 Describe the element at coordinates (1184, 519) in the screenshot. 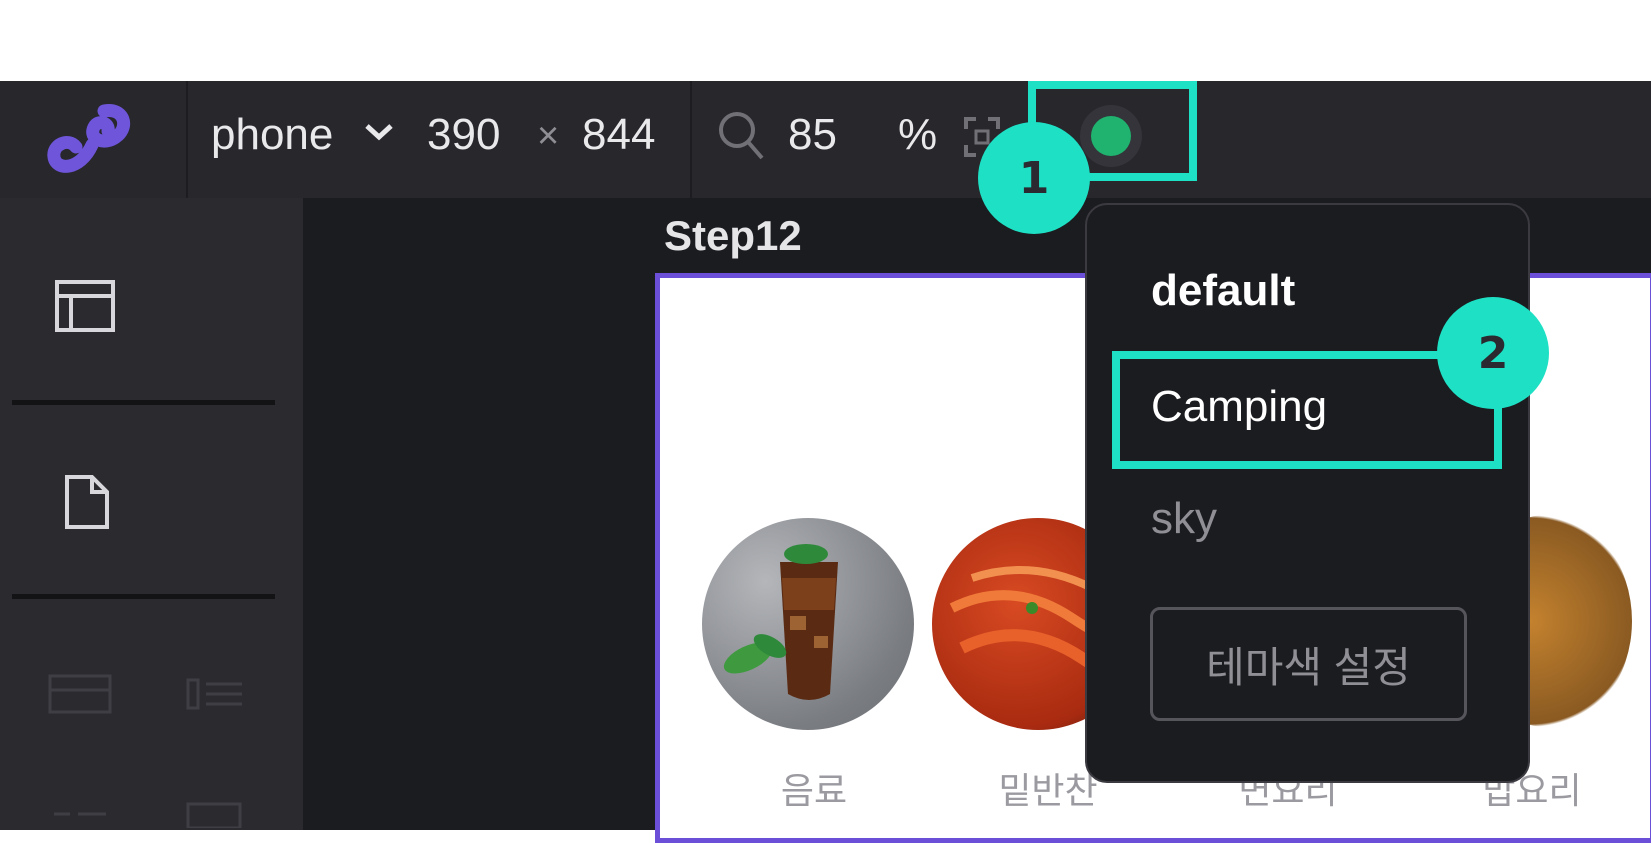

I see `theme-option-sky: sky` at that location.